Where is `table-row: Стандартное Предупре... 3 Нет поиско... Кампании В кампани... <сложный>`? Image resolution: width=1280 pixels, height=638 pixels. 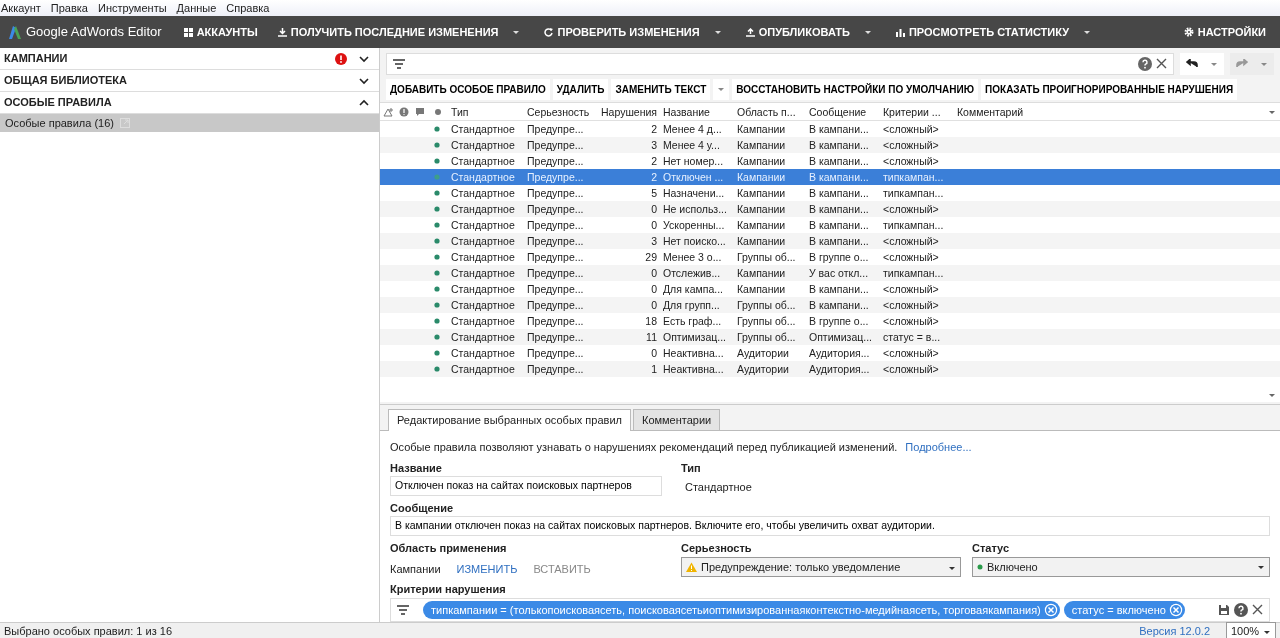 table-row: Стандартное Предупре... 3 Нет поиско... Кампании В кампани... <сложный> is located at coordinates (830, 240).